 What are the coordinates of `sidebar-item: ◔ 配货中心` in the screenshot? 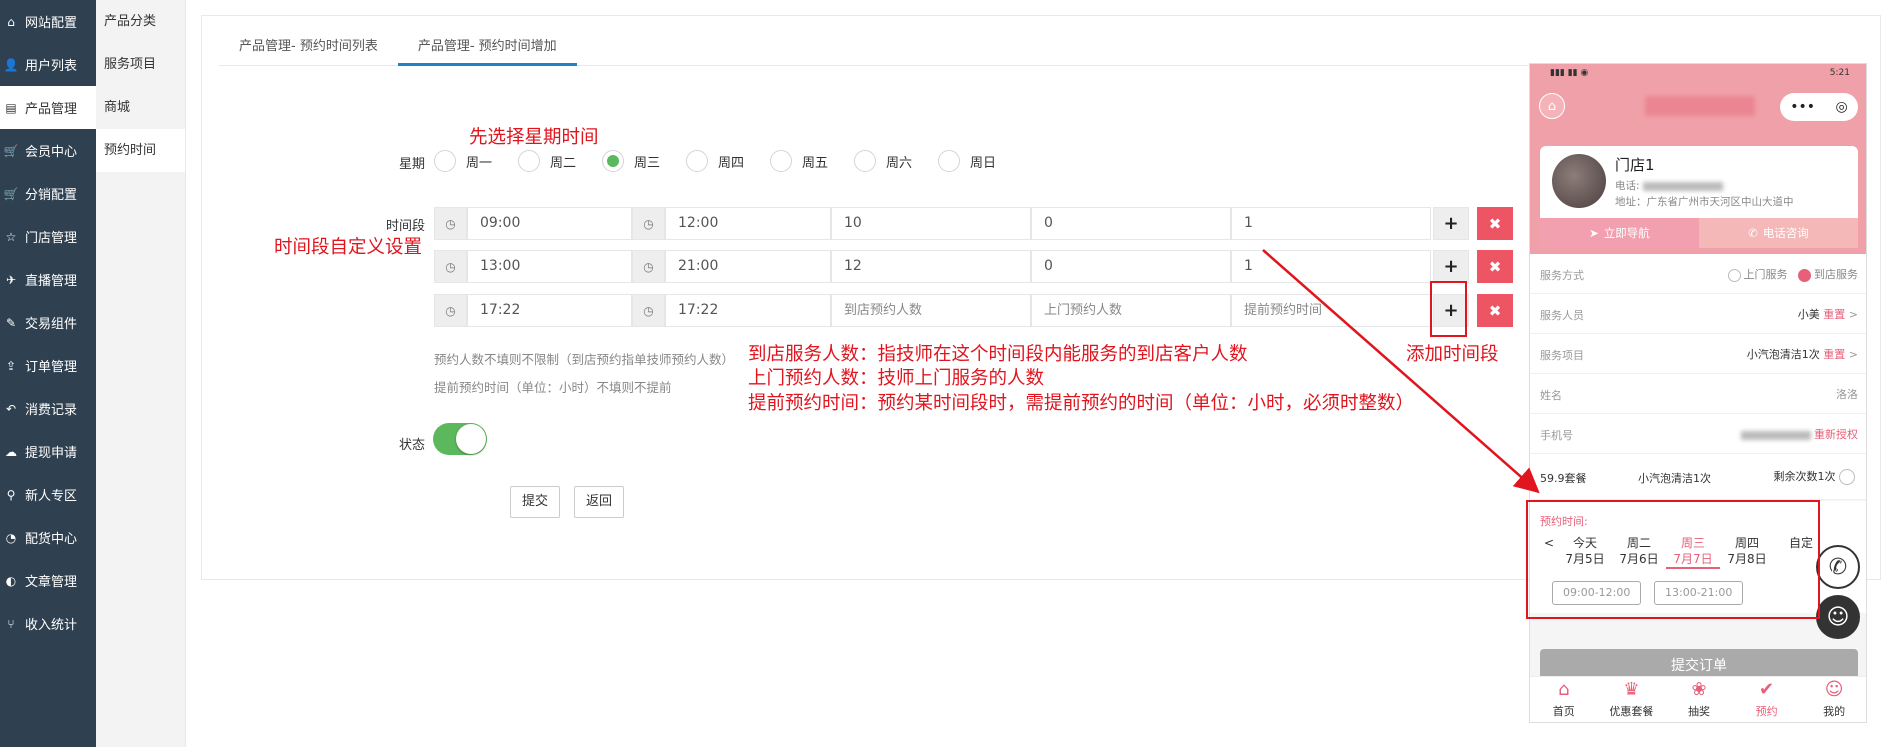 It's located at (48, 537).